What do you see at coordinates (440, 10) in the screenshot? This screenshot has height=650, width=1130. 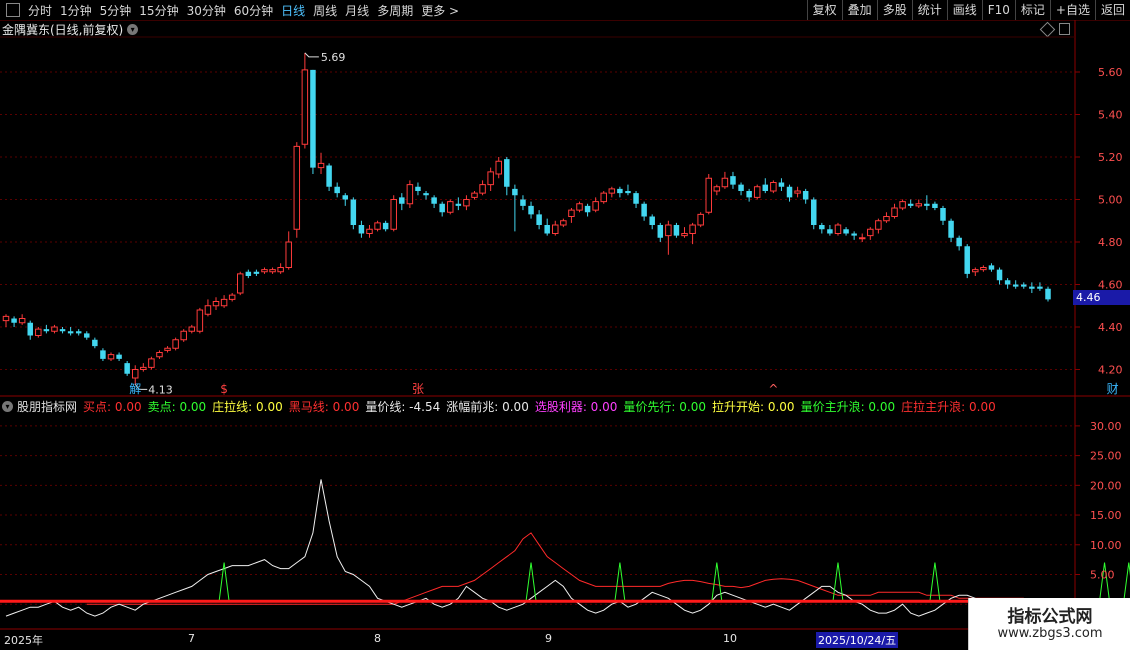 I see `more-periods-button: 更多 >` at bounding box center [440, 10].